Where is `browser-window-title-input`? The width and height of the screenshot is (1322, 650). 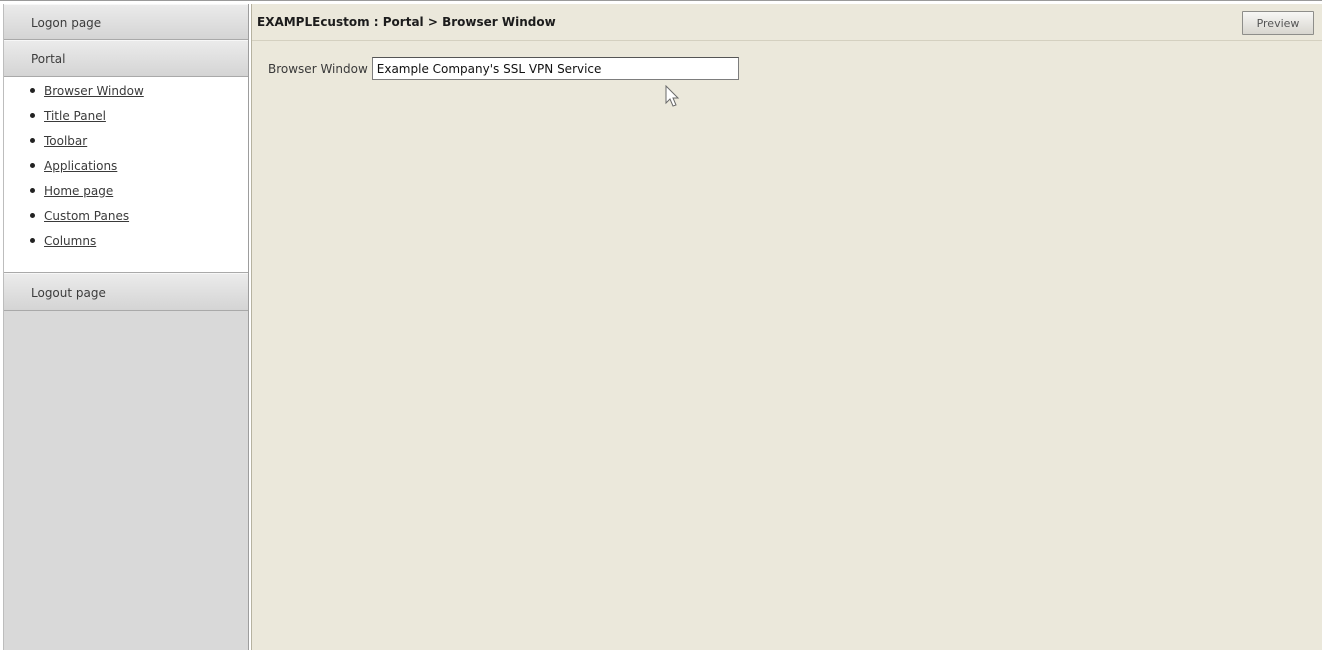 browser-window-title-input is located at coordinates (555, 68).